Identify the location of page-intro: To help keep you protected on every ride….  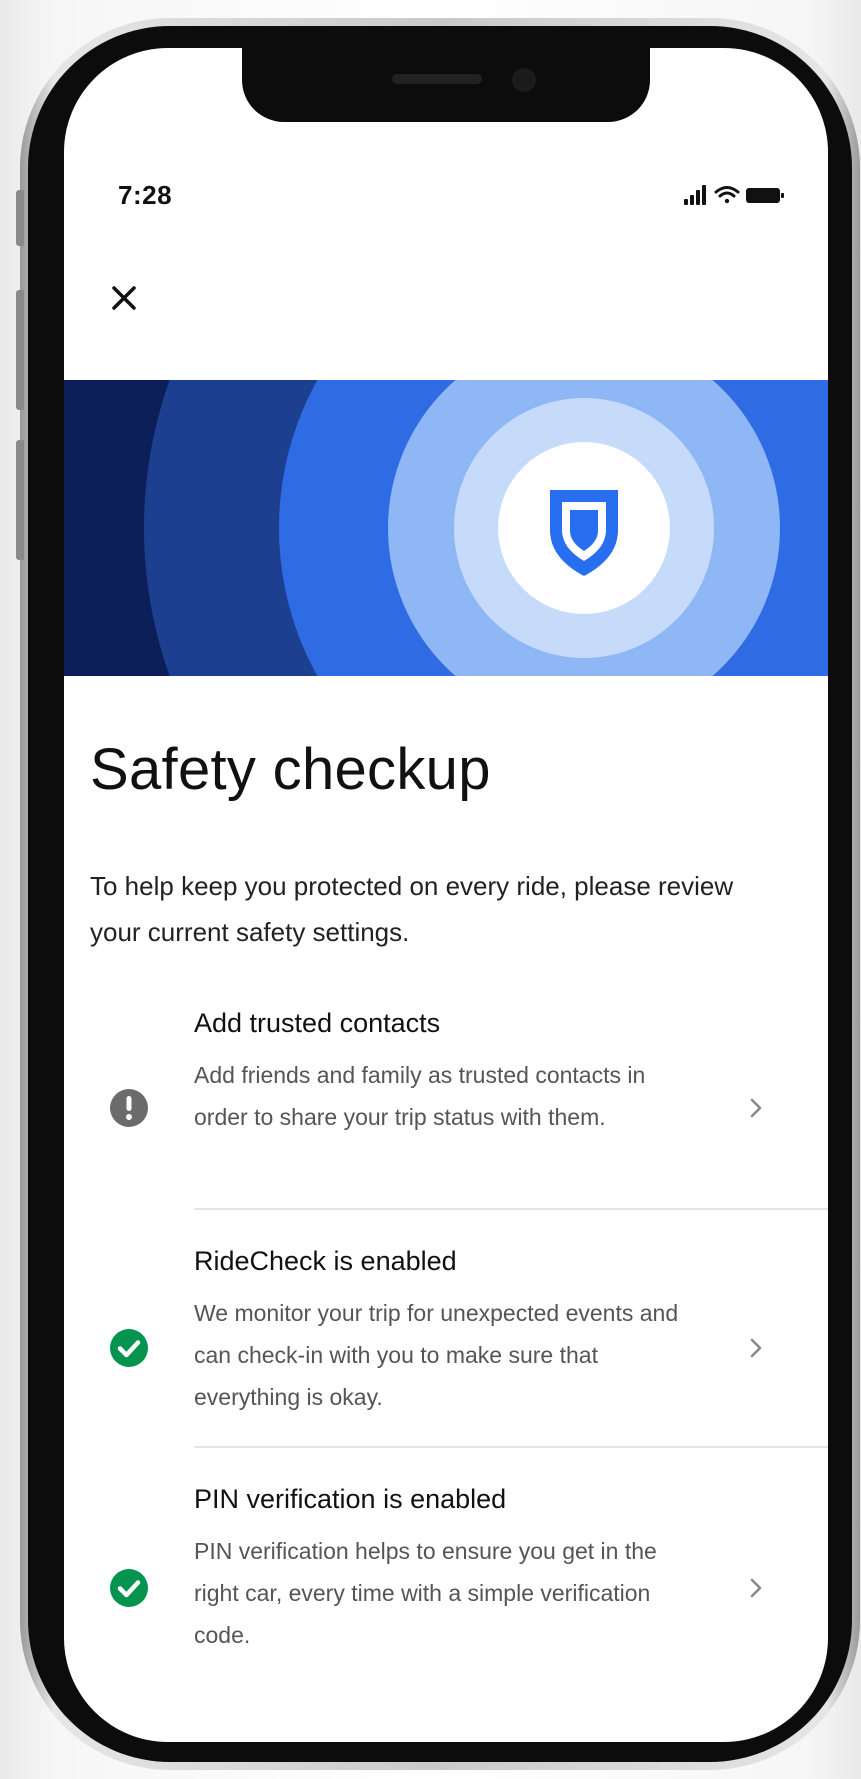
(412, 909).